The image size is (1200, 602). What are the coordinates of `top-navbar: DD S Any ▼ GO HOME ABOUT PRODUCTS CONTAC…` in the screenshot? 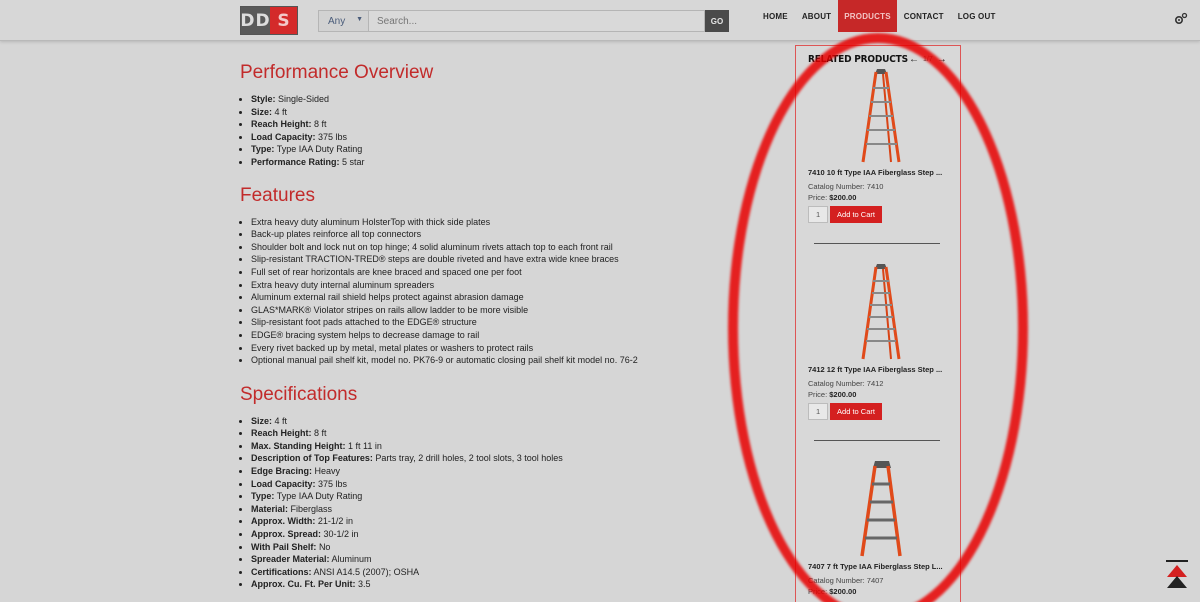 It's located at (600, 20).